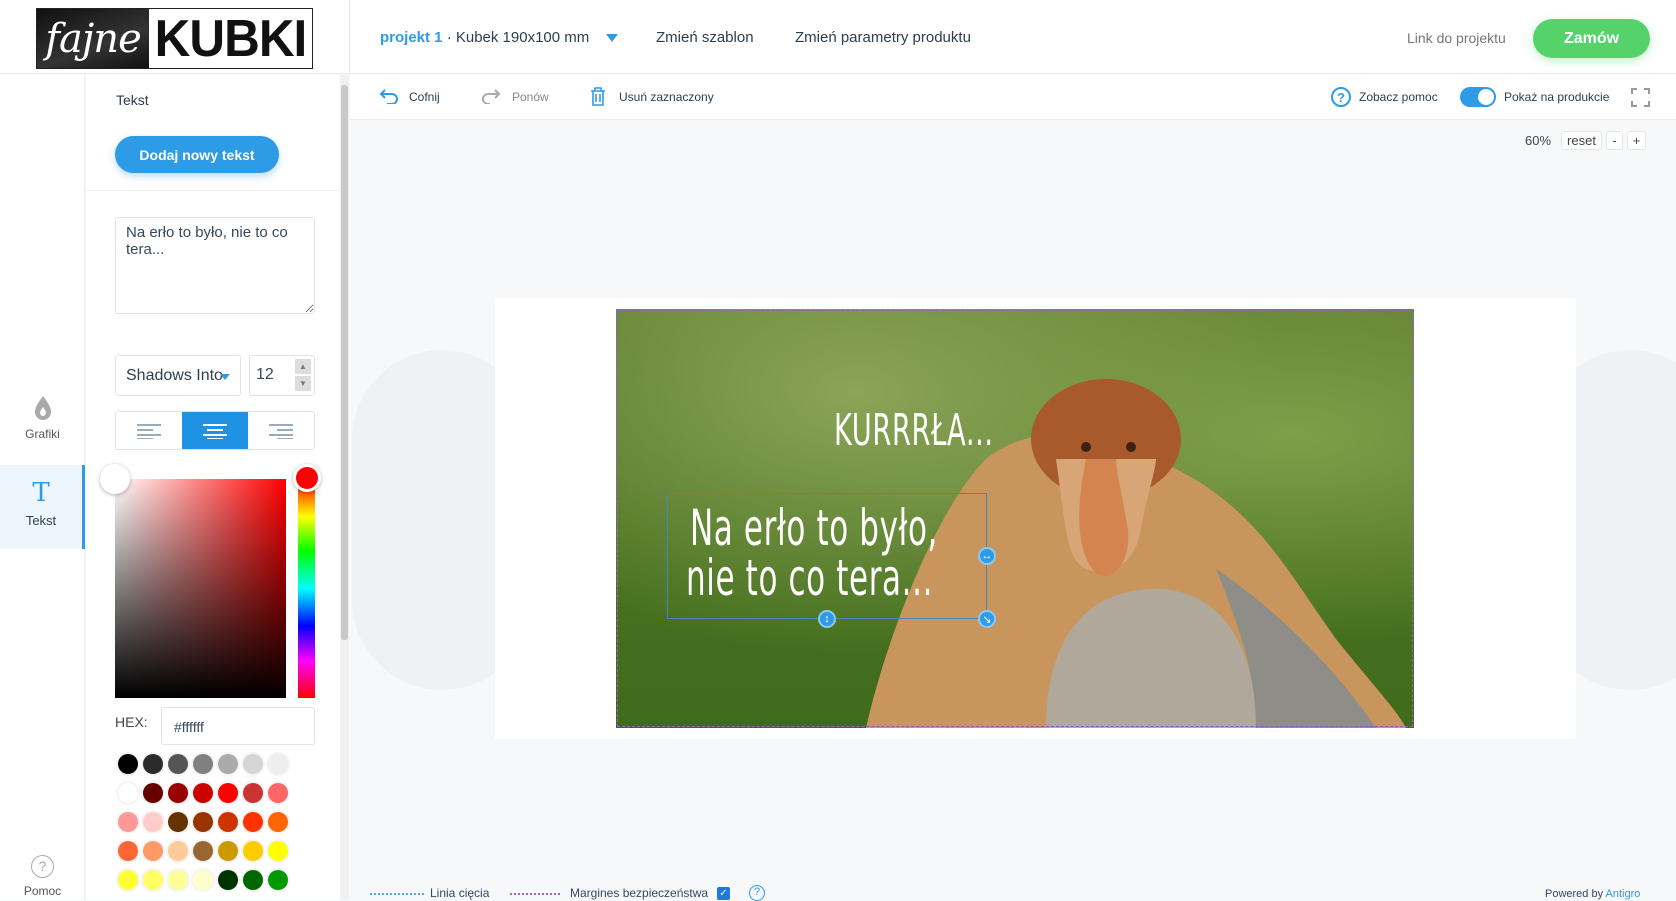 The image size is (1676, 901). I want to click on align-right-button, so click(281, 430).